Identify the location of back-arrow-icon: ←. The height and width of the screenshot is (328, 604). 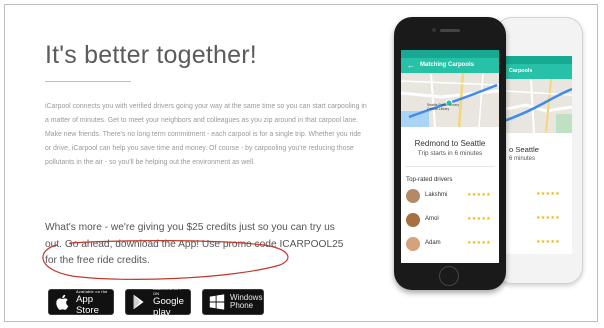
(411, 65).